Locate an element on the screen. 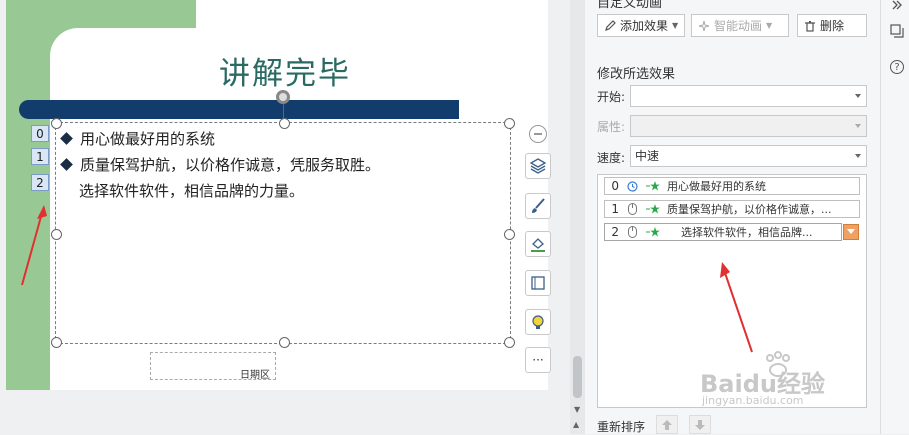 Image resolution: width=909 pixels, height=435 pixels. frame-icon is located at coordinates (538, 283).